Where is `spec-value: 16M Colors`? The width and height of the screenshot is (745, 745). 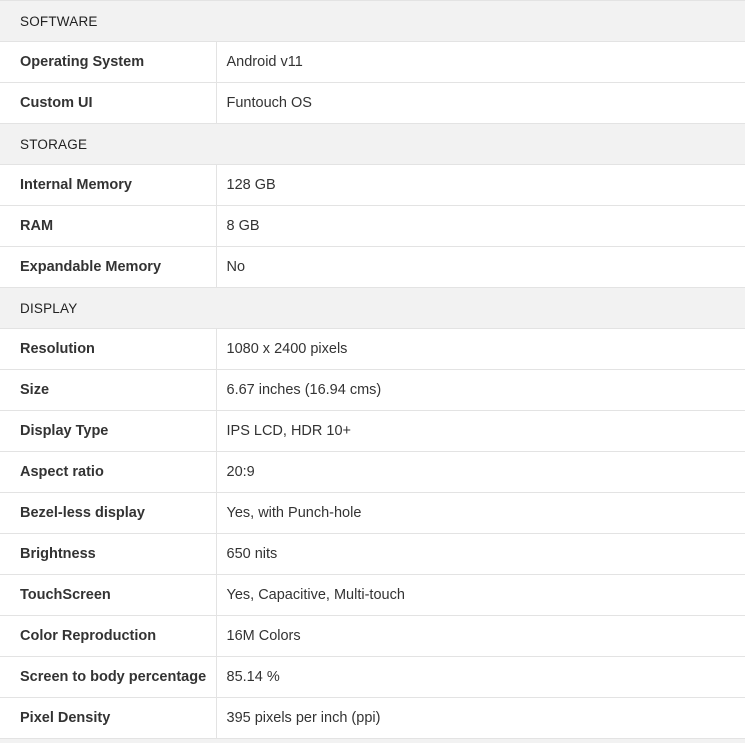 spec-value: 16M Colors is located at coordinates (480, 636).